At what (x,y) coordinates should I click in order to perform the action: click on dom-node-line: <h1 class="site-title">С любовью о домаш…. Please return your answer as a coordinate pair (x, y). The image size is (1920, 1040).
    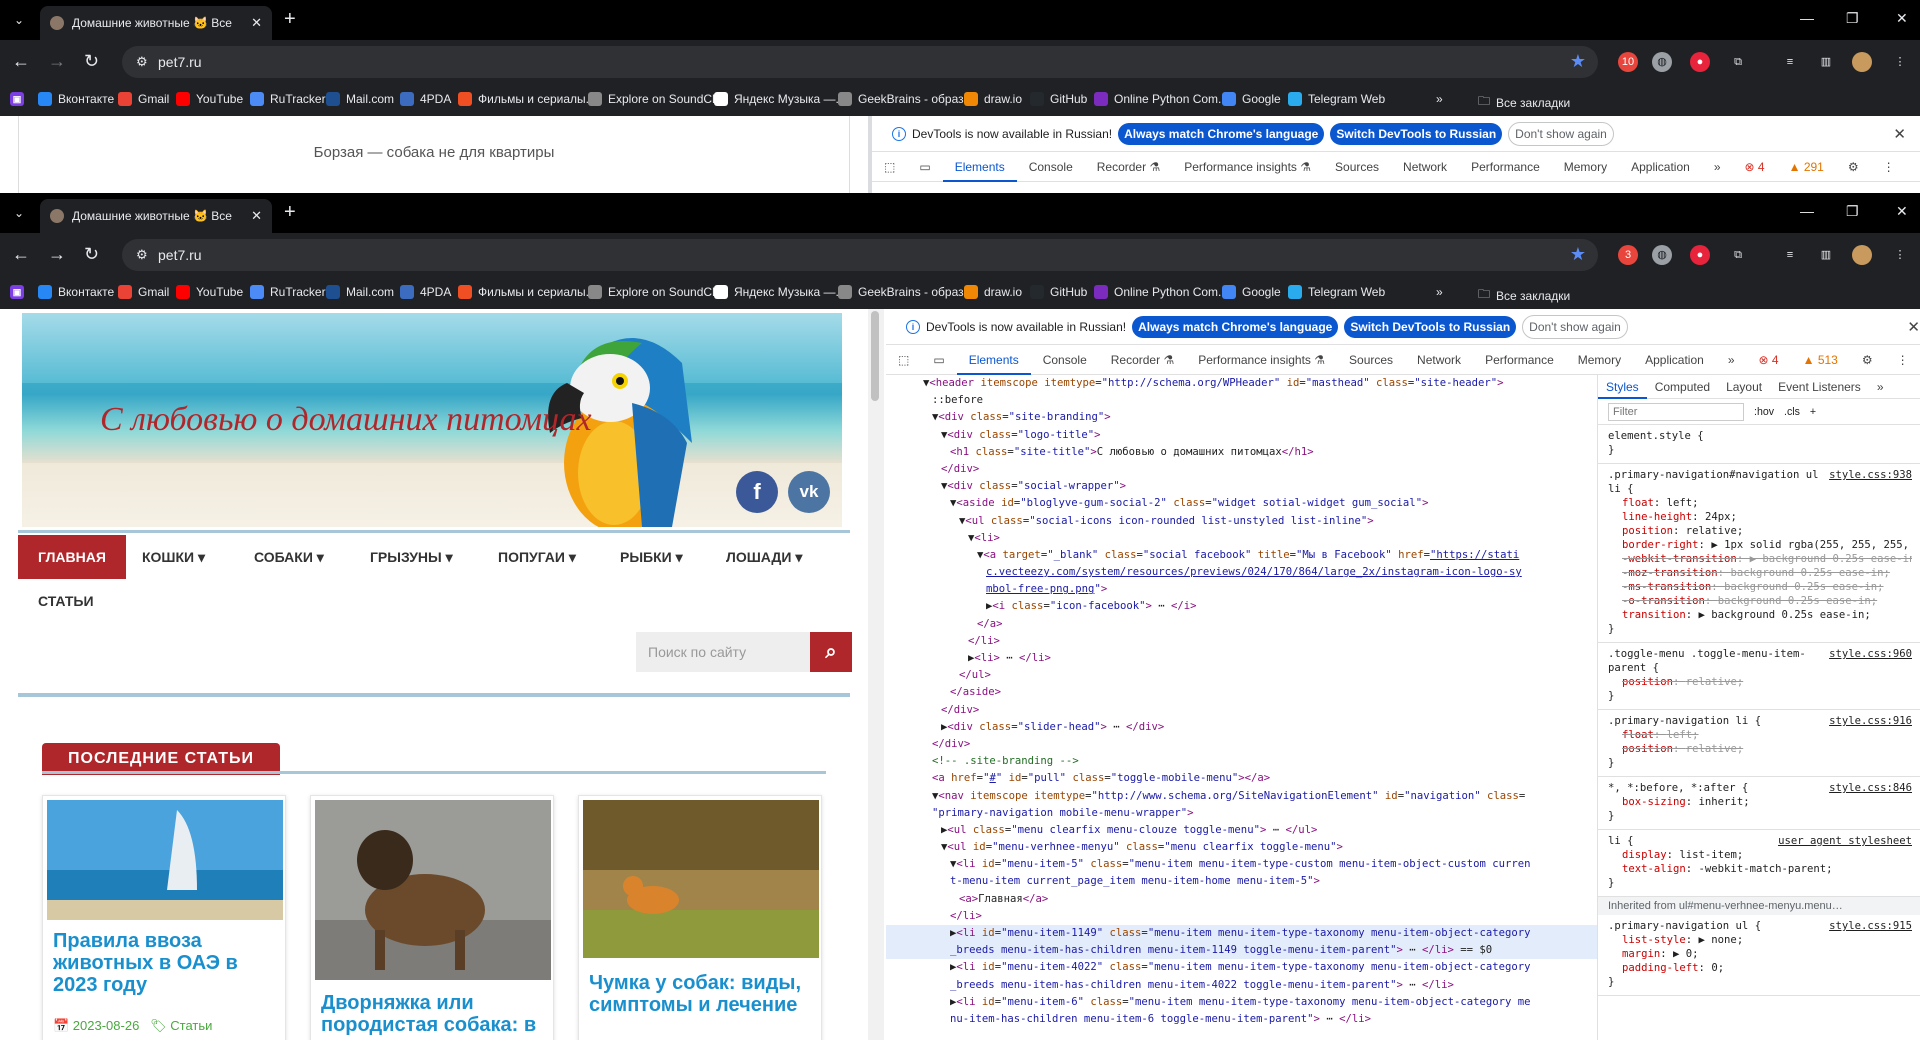
    Looking at the image, I should click on (1241, 452).